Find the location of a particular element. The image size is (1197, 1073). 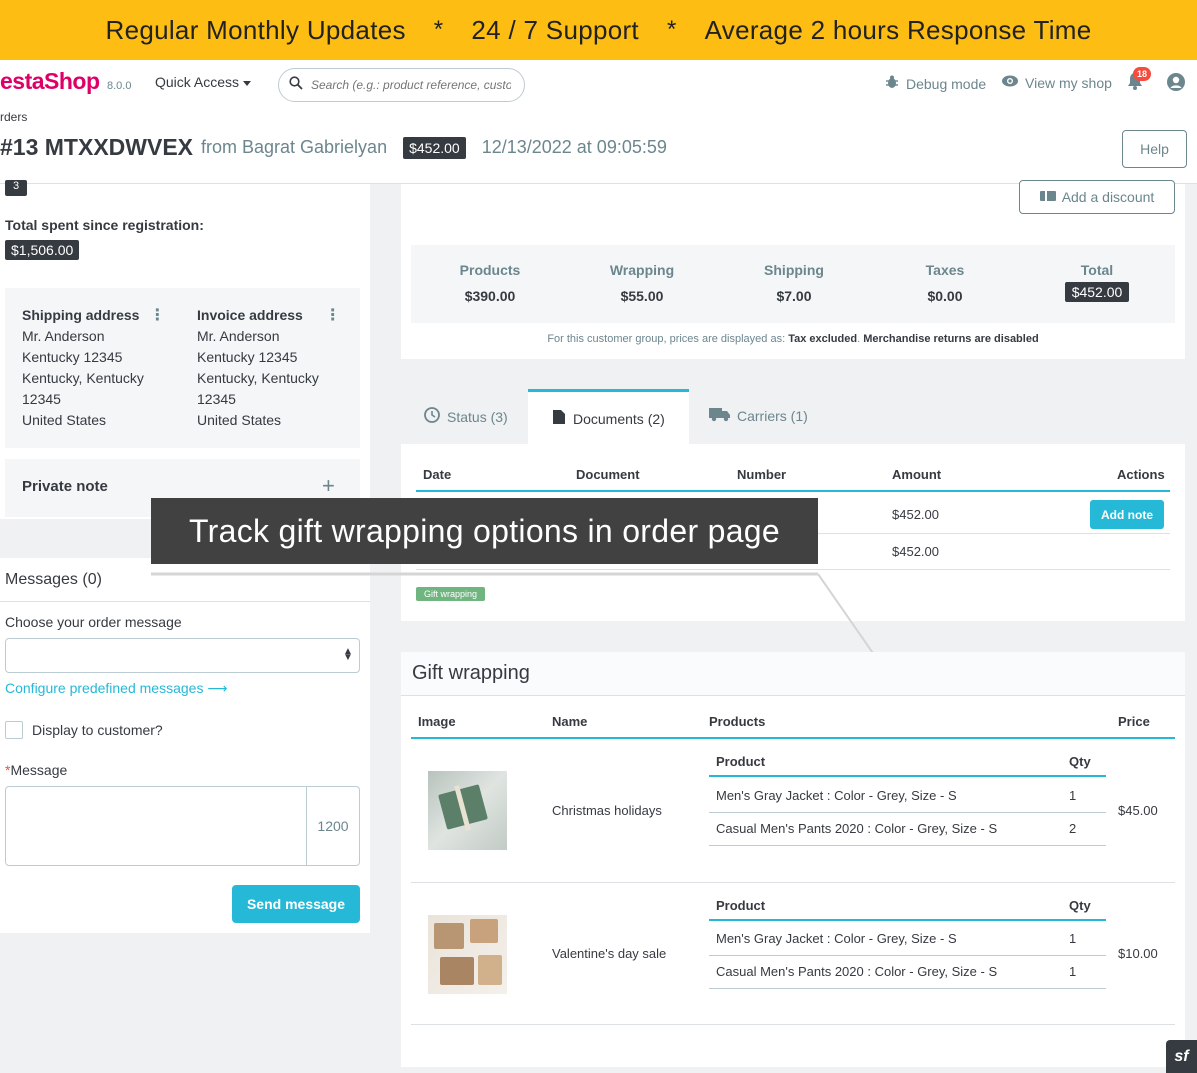

gift-image-christmas is located at coordinates (467, 810).